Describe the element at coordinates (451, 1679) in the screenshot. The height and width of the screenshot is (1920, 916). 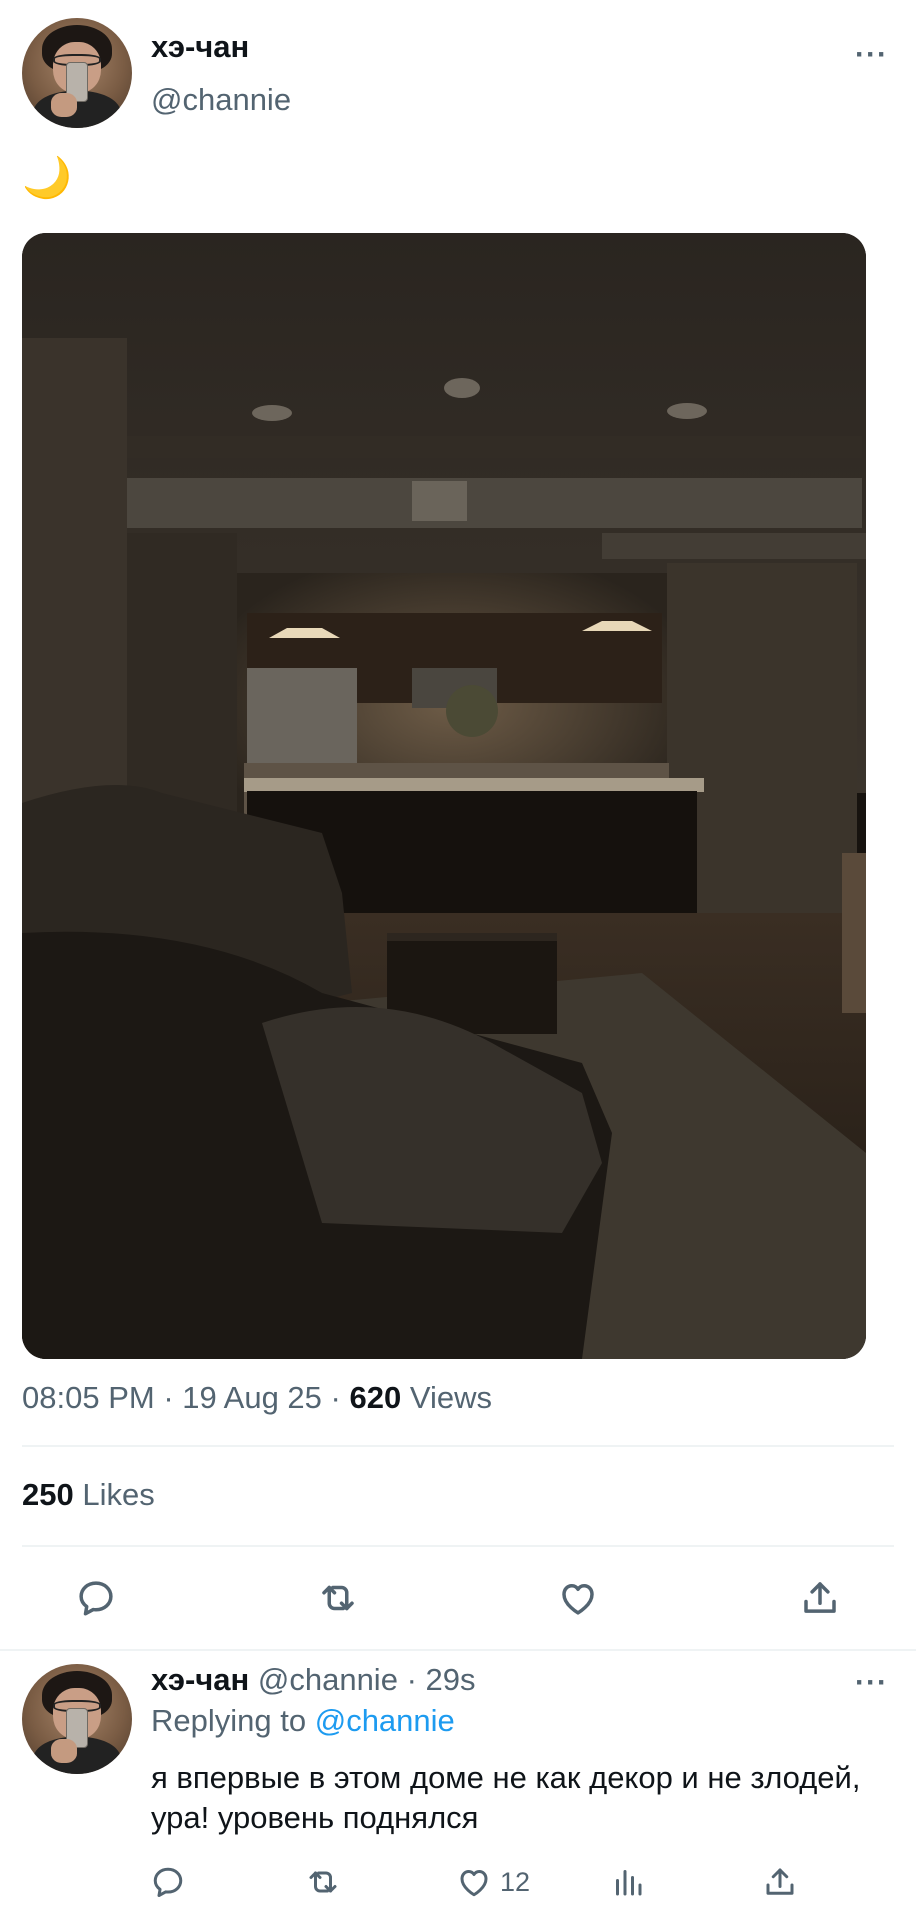
I see `reply-age: 29s` at that location.